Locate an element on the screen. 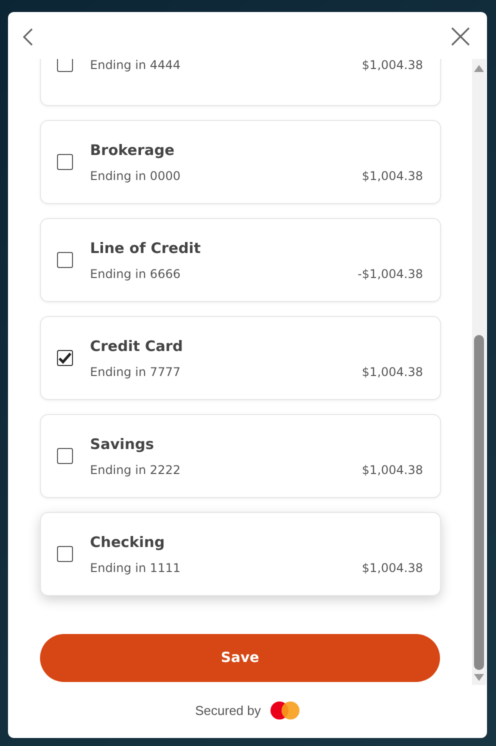 The image size is (496, 746). account-name: Line of Credit is located at coordinates (146, 249).